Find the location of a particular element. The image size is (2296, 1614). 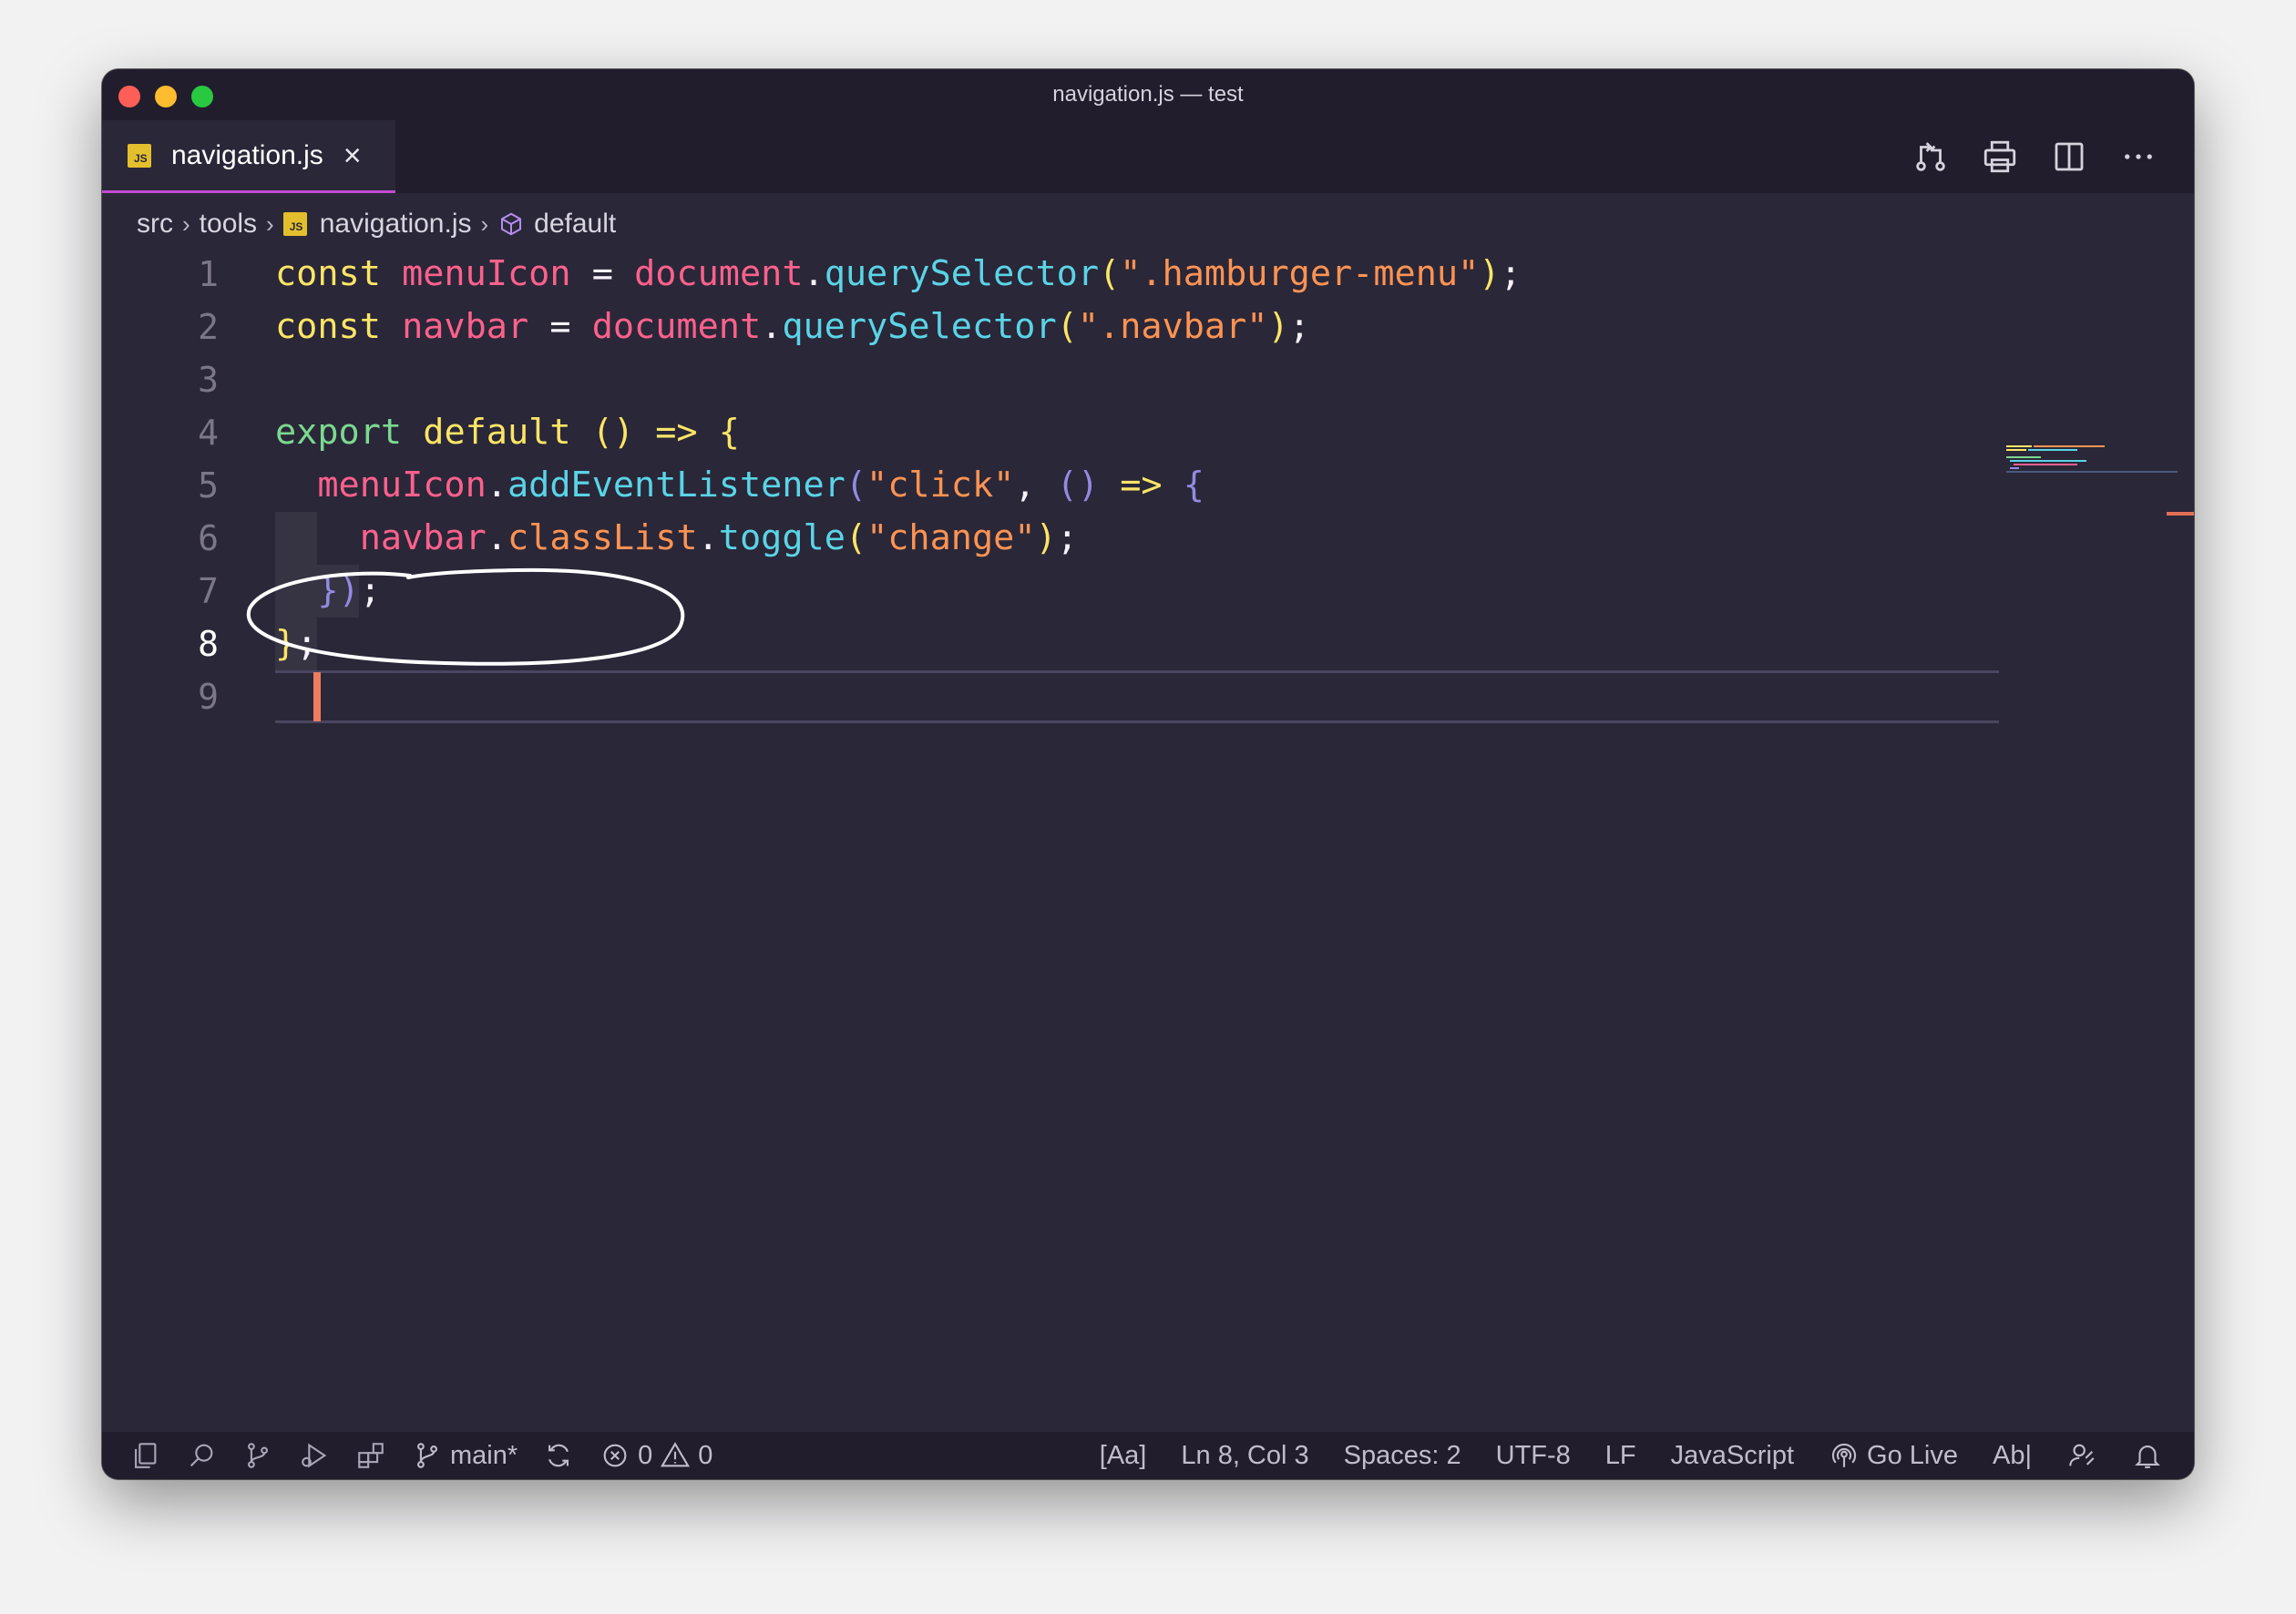

abl-indicator: Ab| is located at coordinates (2012, 1456).